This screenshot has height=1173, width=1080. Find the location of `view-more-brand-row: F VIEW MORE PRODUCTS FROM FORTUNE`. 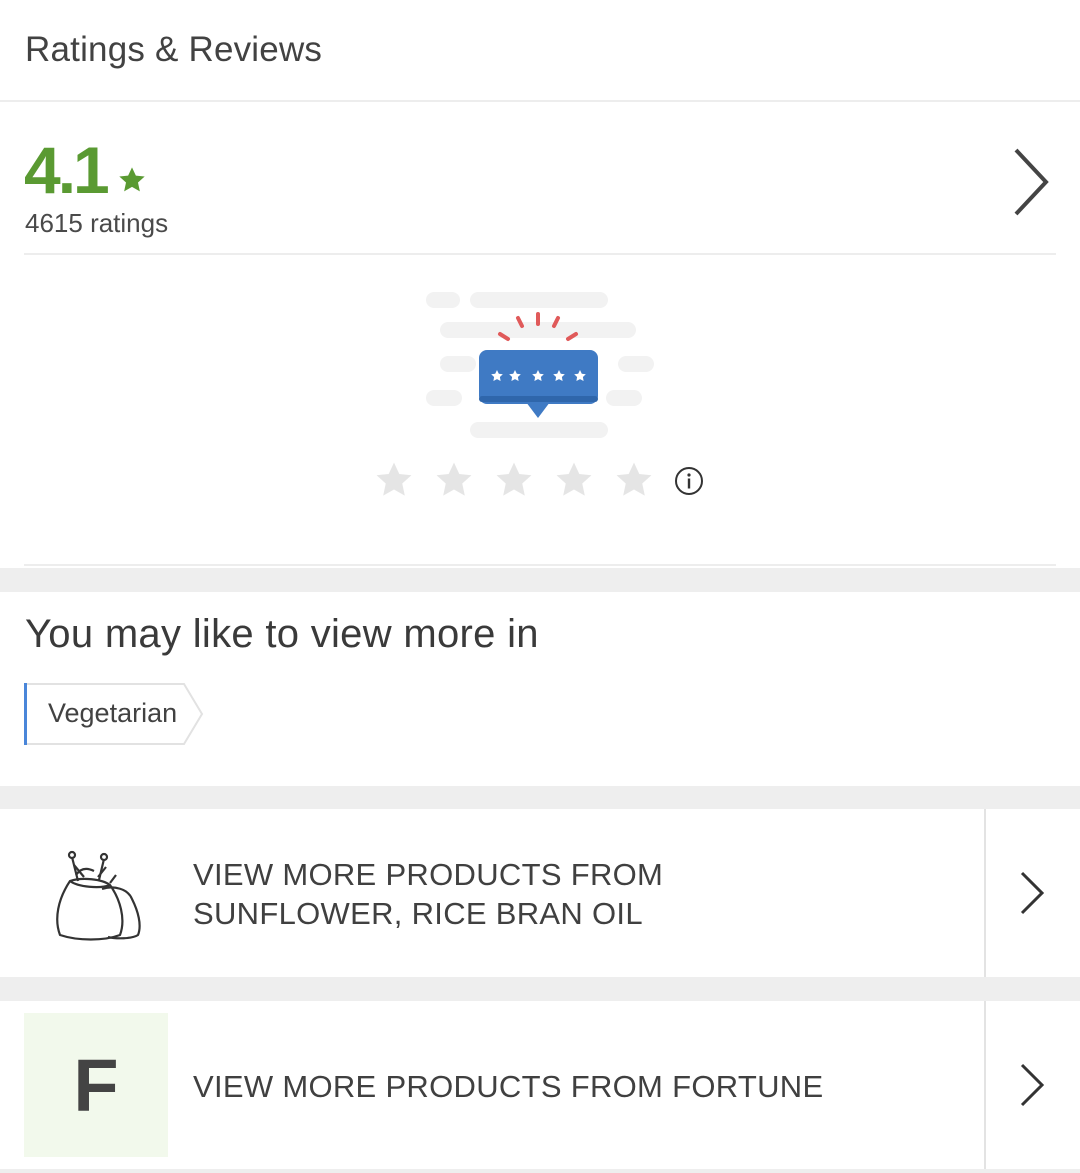

view-more-brand-row: F VIEW MORE PRODUCTS FROM FORTUNE is located at coordinates (540, 1085).